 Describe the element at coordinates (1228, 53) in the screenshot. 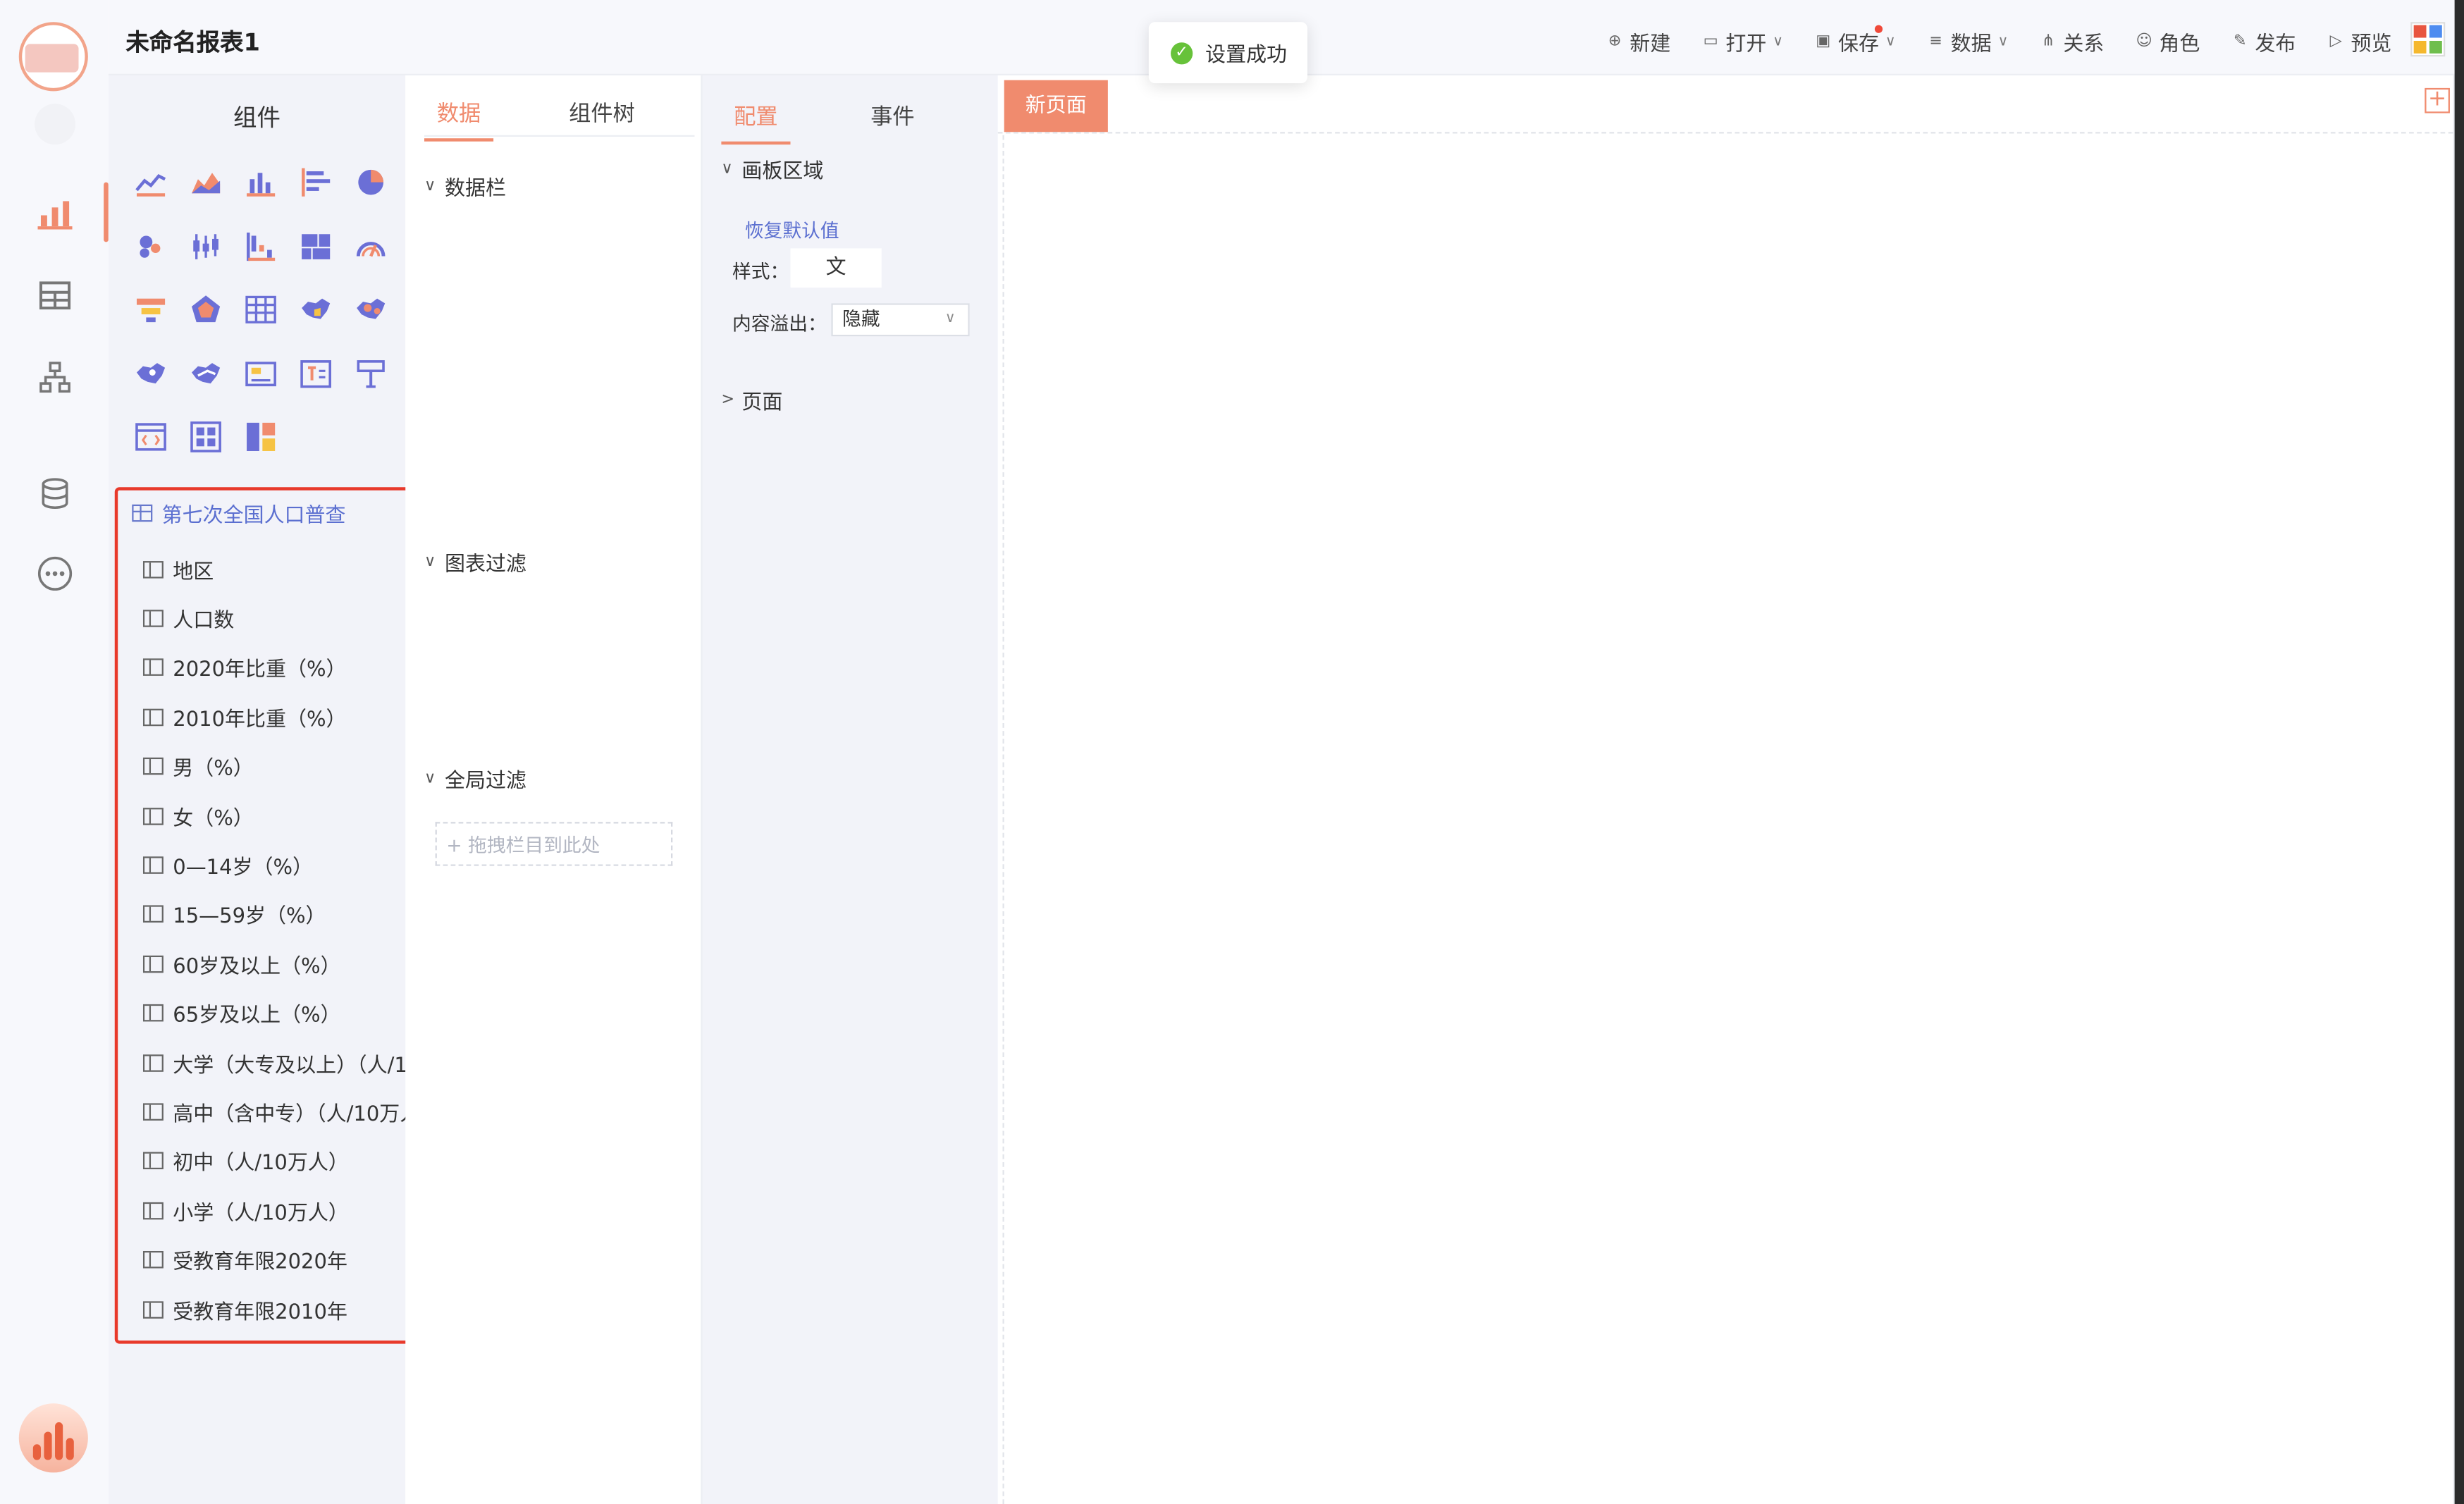

I see `success-toast: ✓ 设置成功` at that location.